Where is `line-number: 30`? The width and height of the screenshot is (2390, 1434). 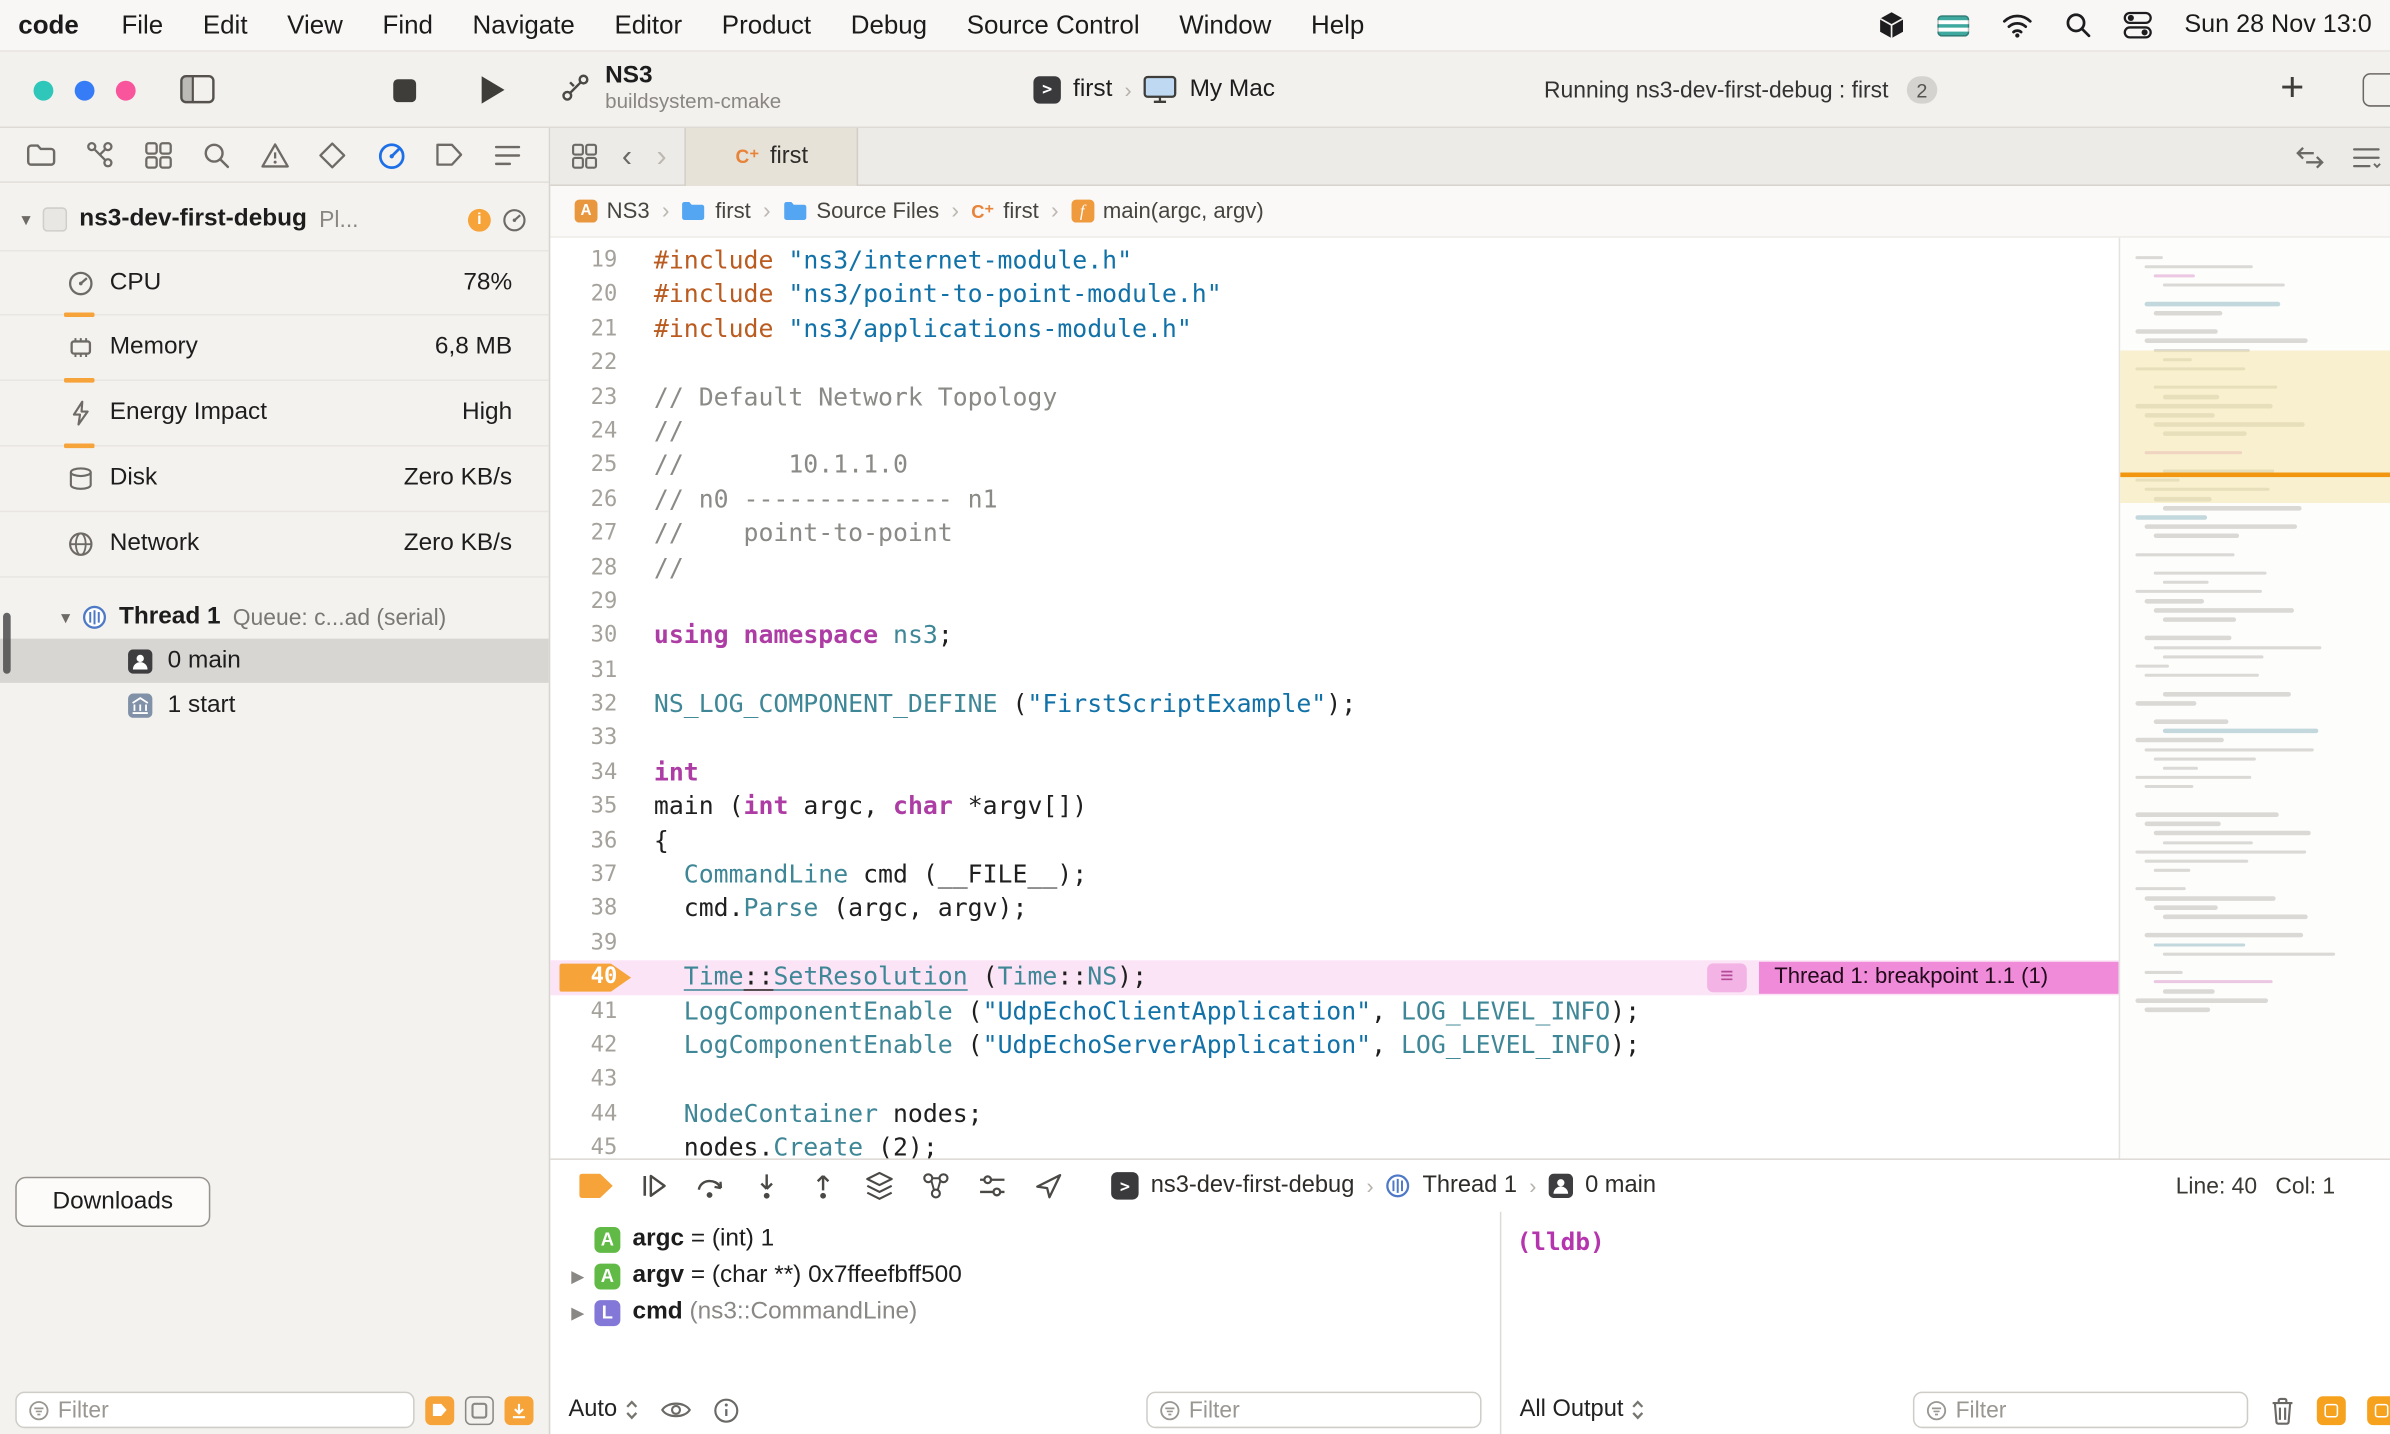
line-number: 30 is located at coordinates (591, 636).